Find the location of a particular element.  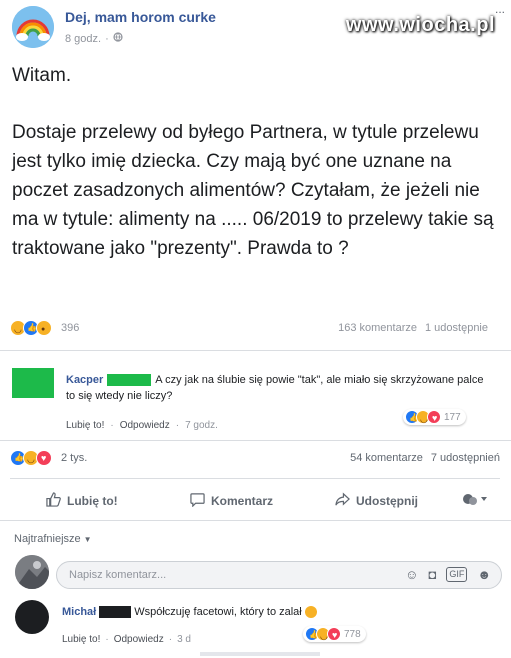

share-button: Udostępnij is located at coordinates (376, 501).